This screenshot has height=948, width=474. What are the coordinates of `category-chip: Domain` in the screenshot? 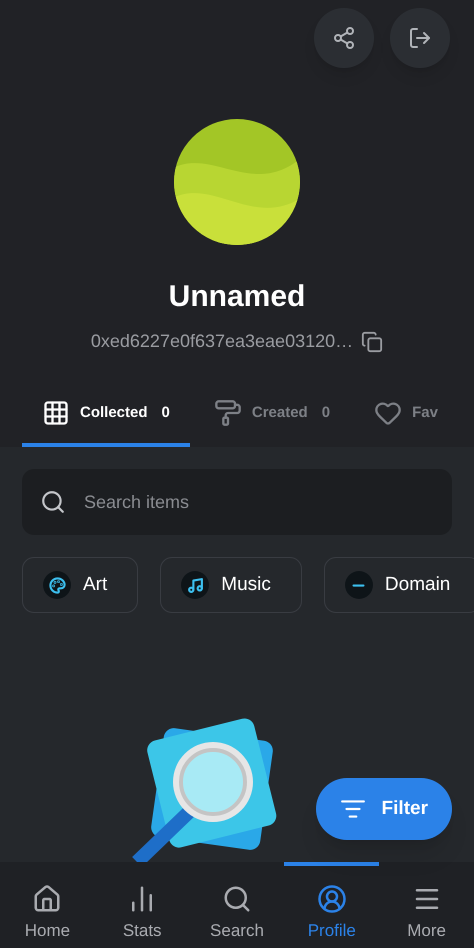 It's located at (399, 585).